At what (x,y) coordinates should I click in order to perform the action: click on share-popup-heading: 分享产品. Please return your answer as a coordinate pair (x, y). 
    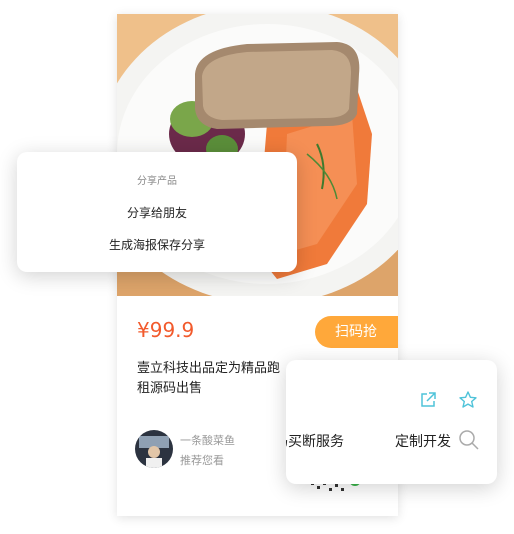
    Looking at the image, I should click on (157, 181).